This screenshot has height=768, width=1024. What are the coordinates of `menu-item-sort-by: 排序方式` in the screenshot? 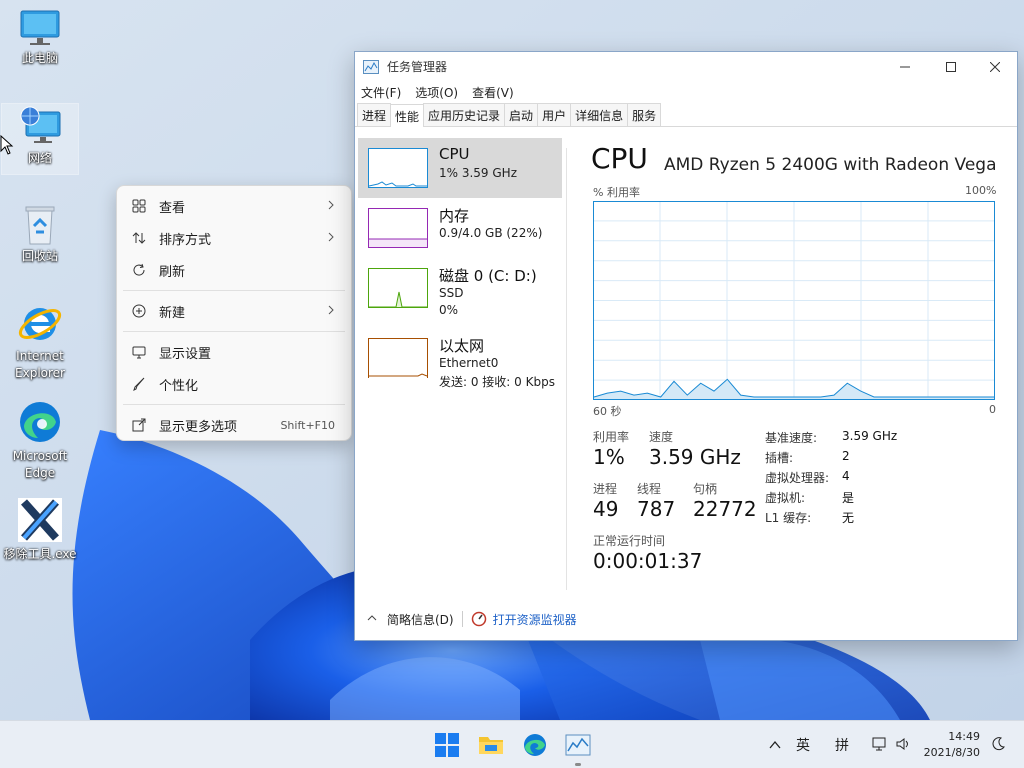 It's located at (234, 238).